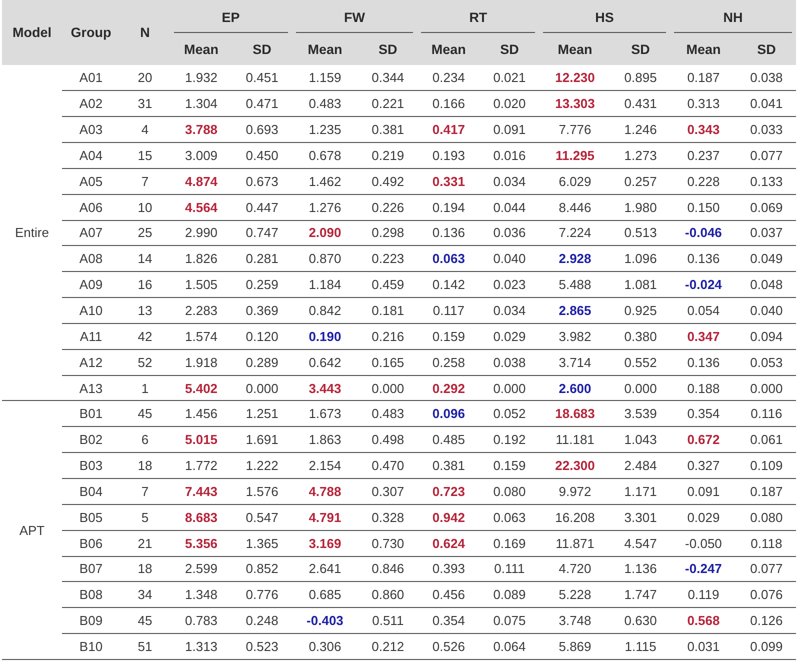 This screenshot has width=800, height=669. I want to click on table-cell: 1.505, so click(201, 285).